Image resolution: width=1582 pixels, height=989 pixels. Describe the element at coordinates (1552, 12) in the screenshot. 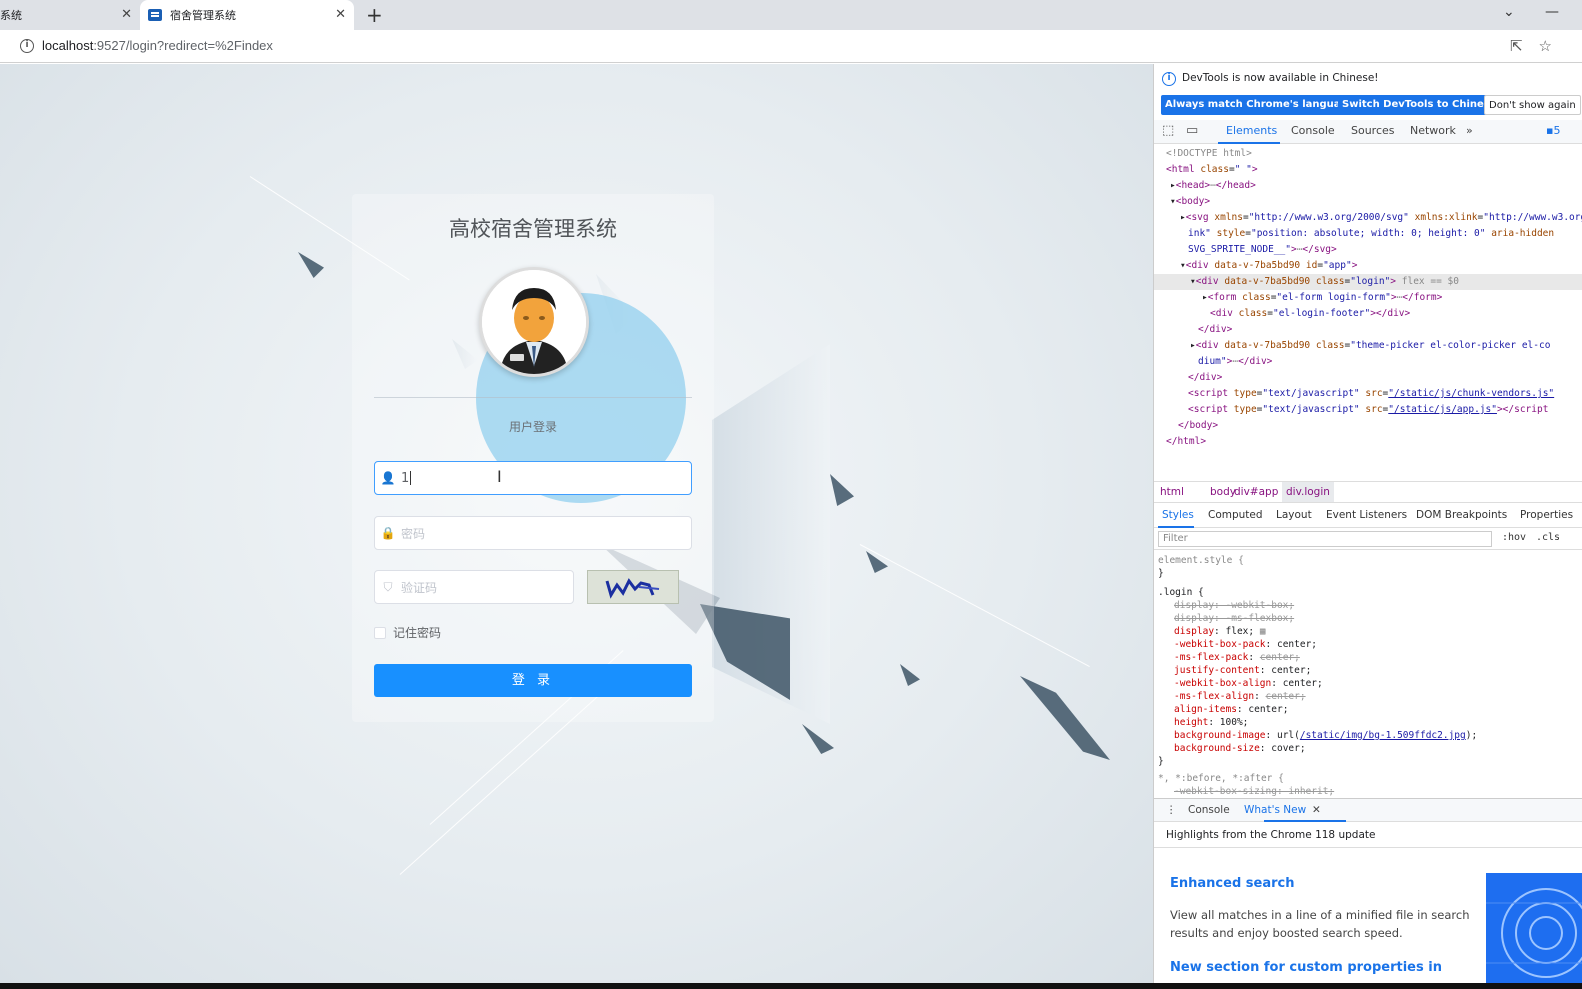

I see `minimize-button: —` at that location.